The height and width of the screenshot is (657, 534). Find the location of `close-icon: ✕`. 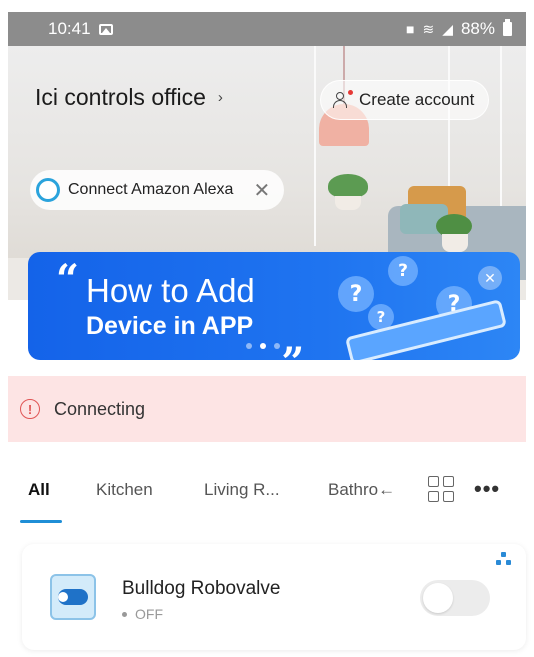

close-icon: ✕ is located at coordinates (261, 190).